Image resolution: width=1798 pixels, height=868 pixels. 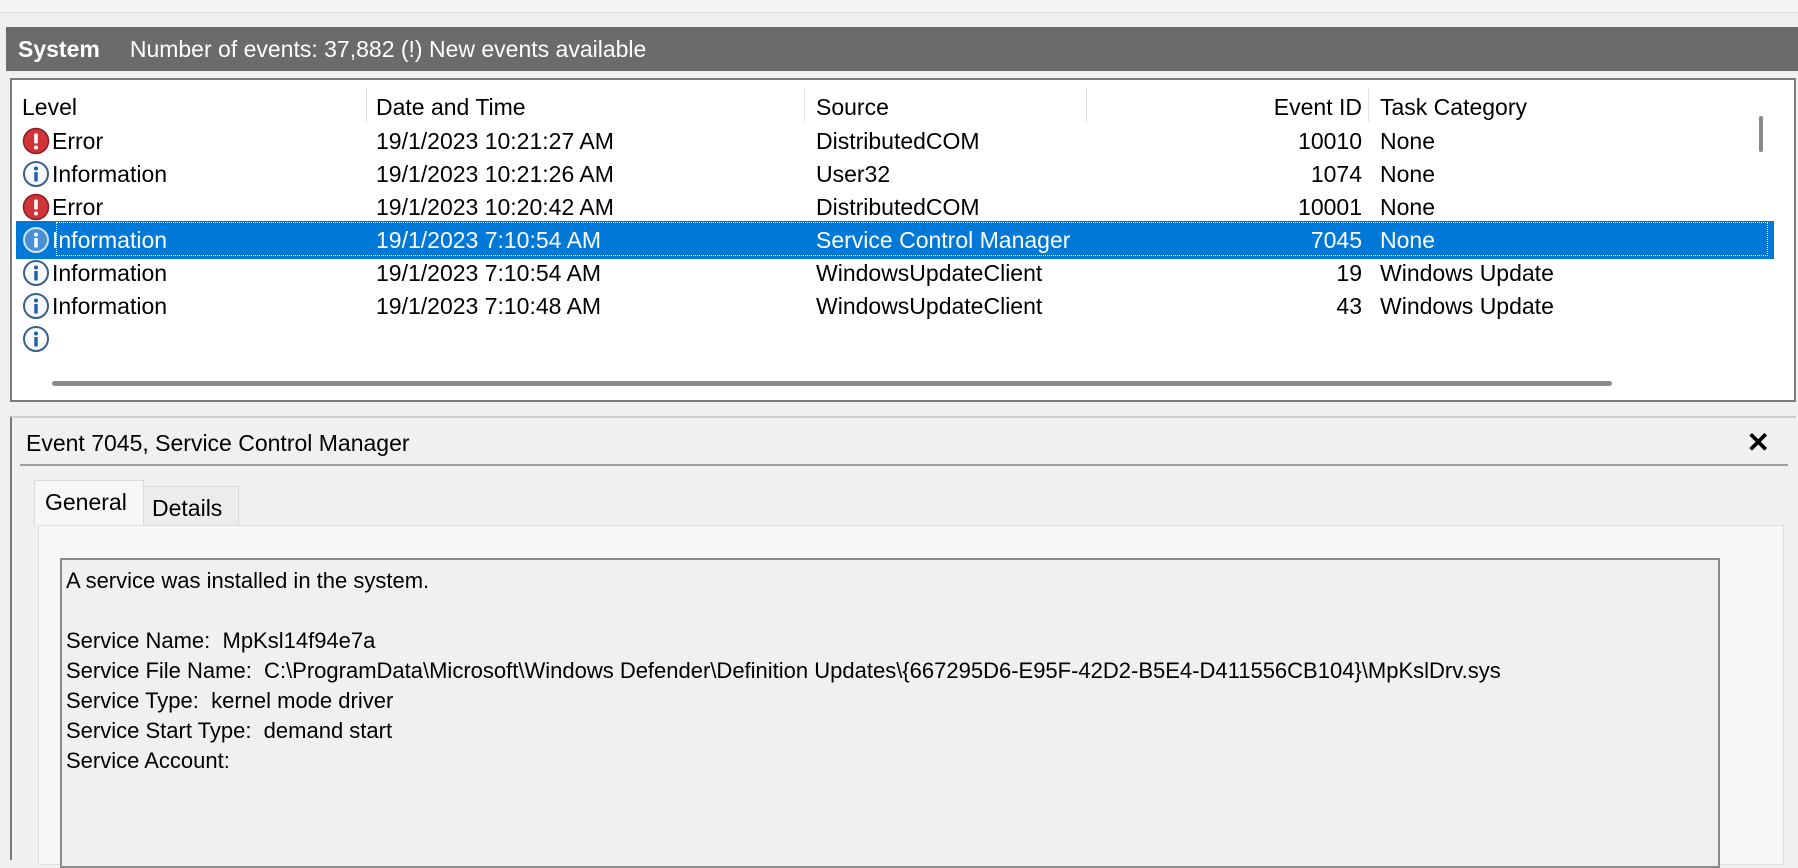 I want to click on close-icon: ✕, so click(x=1758, y=442).